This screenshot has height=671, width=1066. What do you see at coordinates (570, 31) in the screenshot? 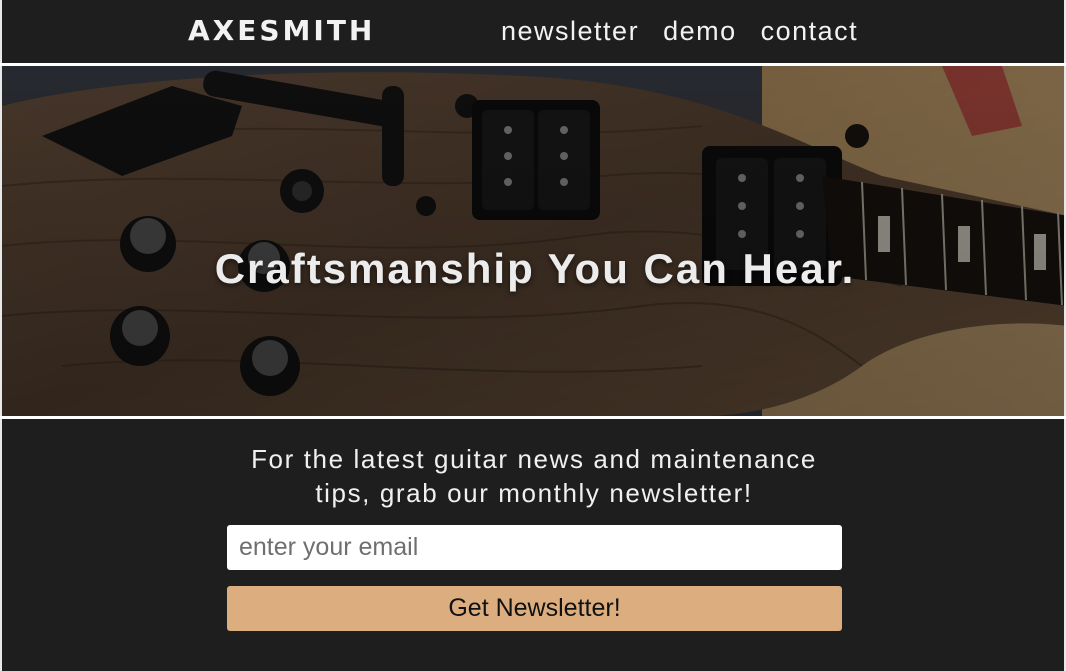
I see `nav-link-newsletter: newsletter` at bounding box center [570, 31].